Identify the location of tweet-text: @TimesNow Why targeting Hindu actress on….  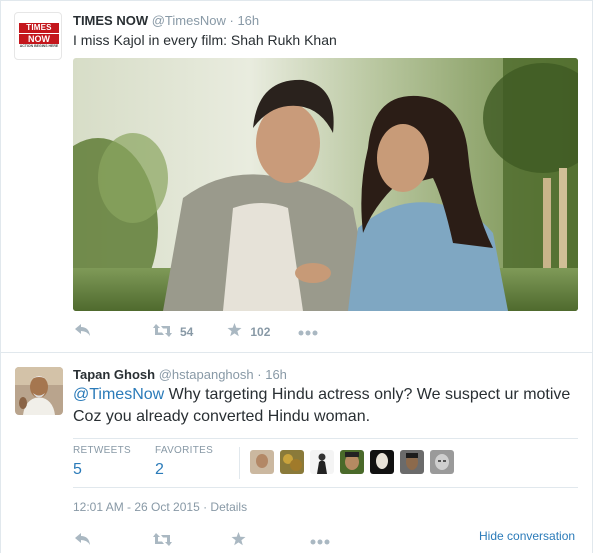
(328, 406).